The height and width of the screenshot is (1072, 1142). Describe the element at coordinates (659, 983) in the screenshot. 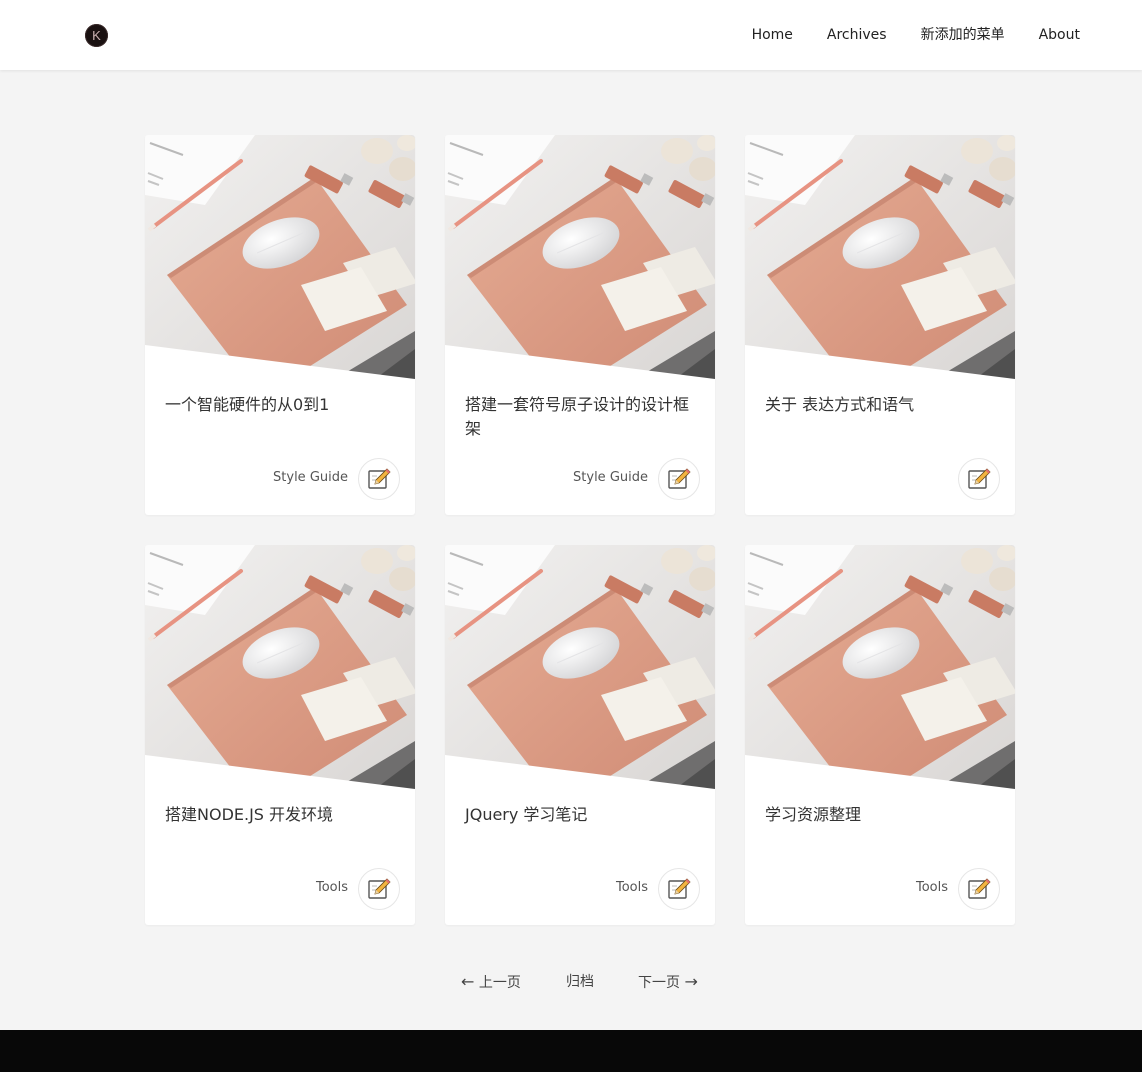

I see `next-page-label: 下一页` at that location.